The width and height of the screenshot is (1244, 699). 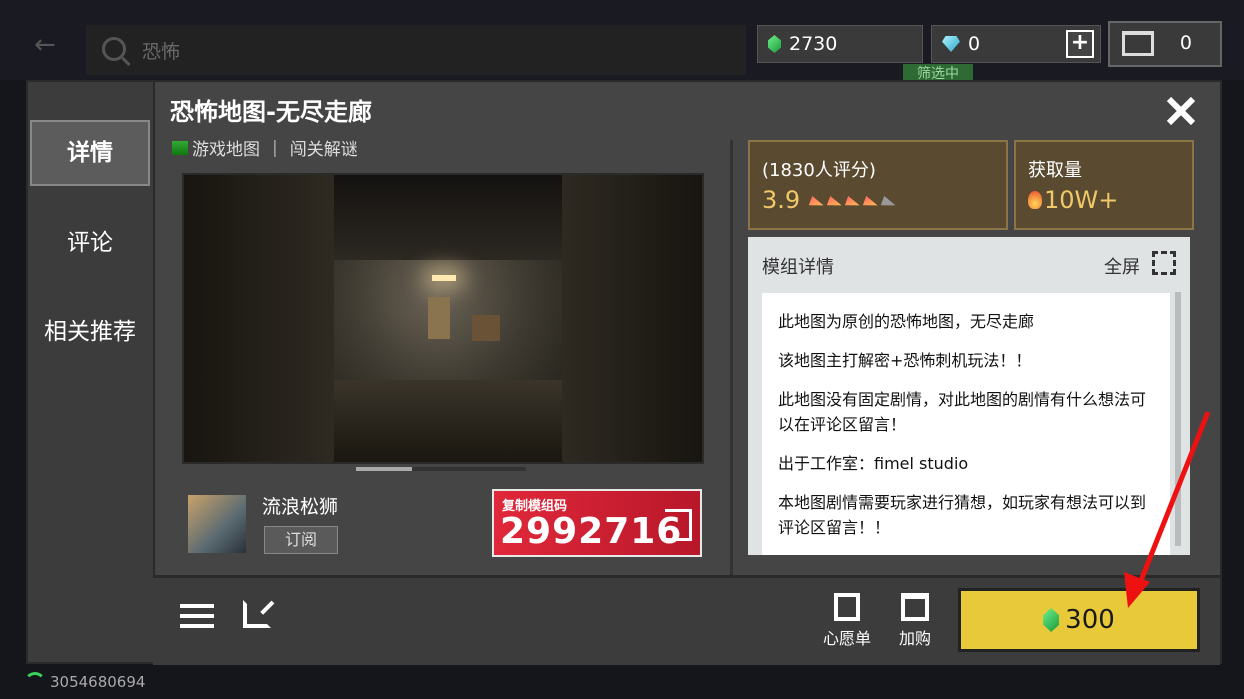 What do you see at coordinates (798, 267) in the screenshot?
I see `description-heading: 模组详情` at bounding box center [798, 267].